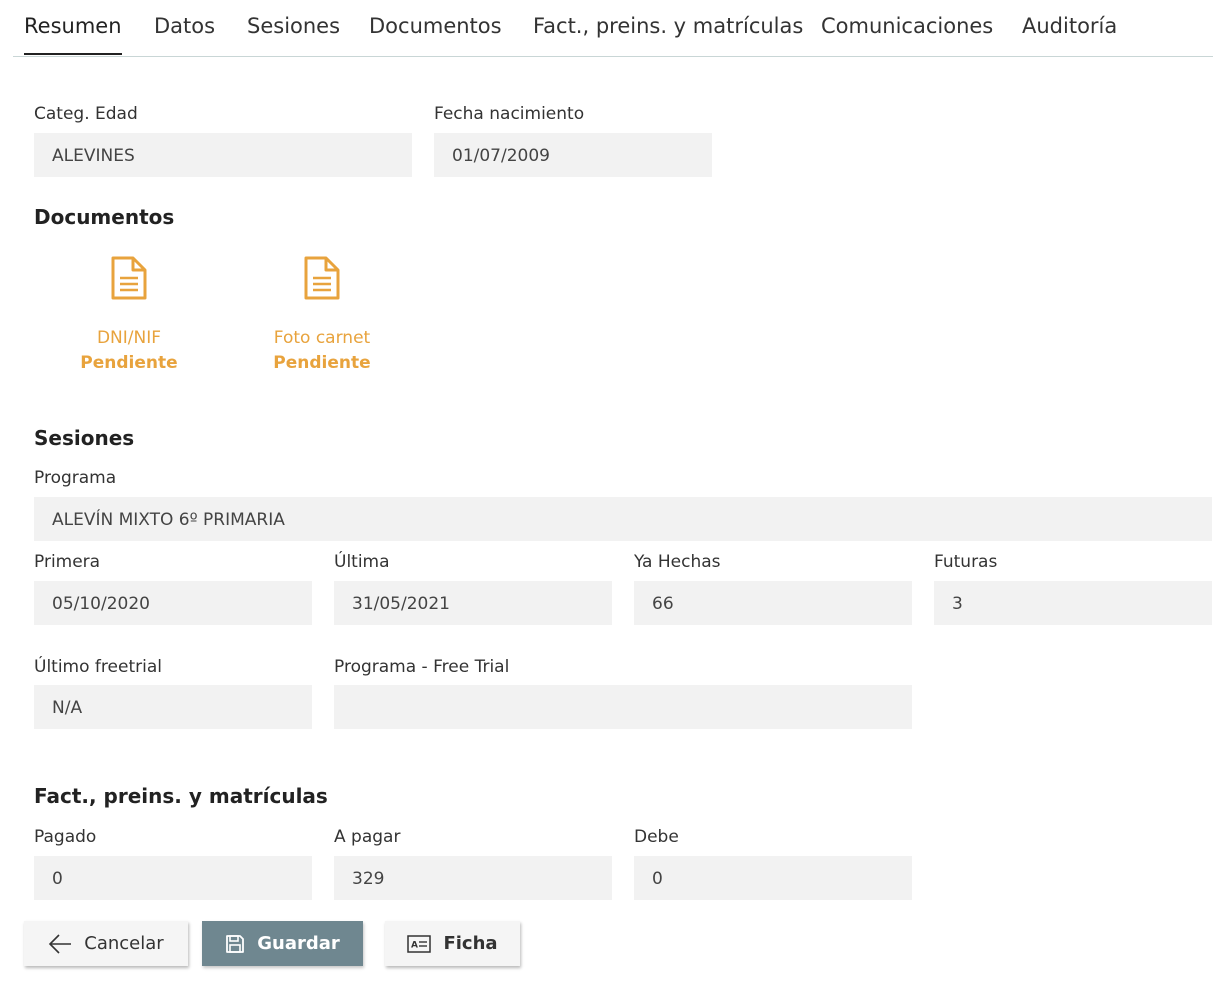  I want to click on ultima-label: Última, so click(362, 562).